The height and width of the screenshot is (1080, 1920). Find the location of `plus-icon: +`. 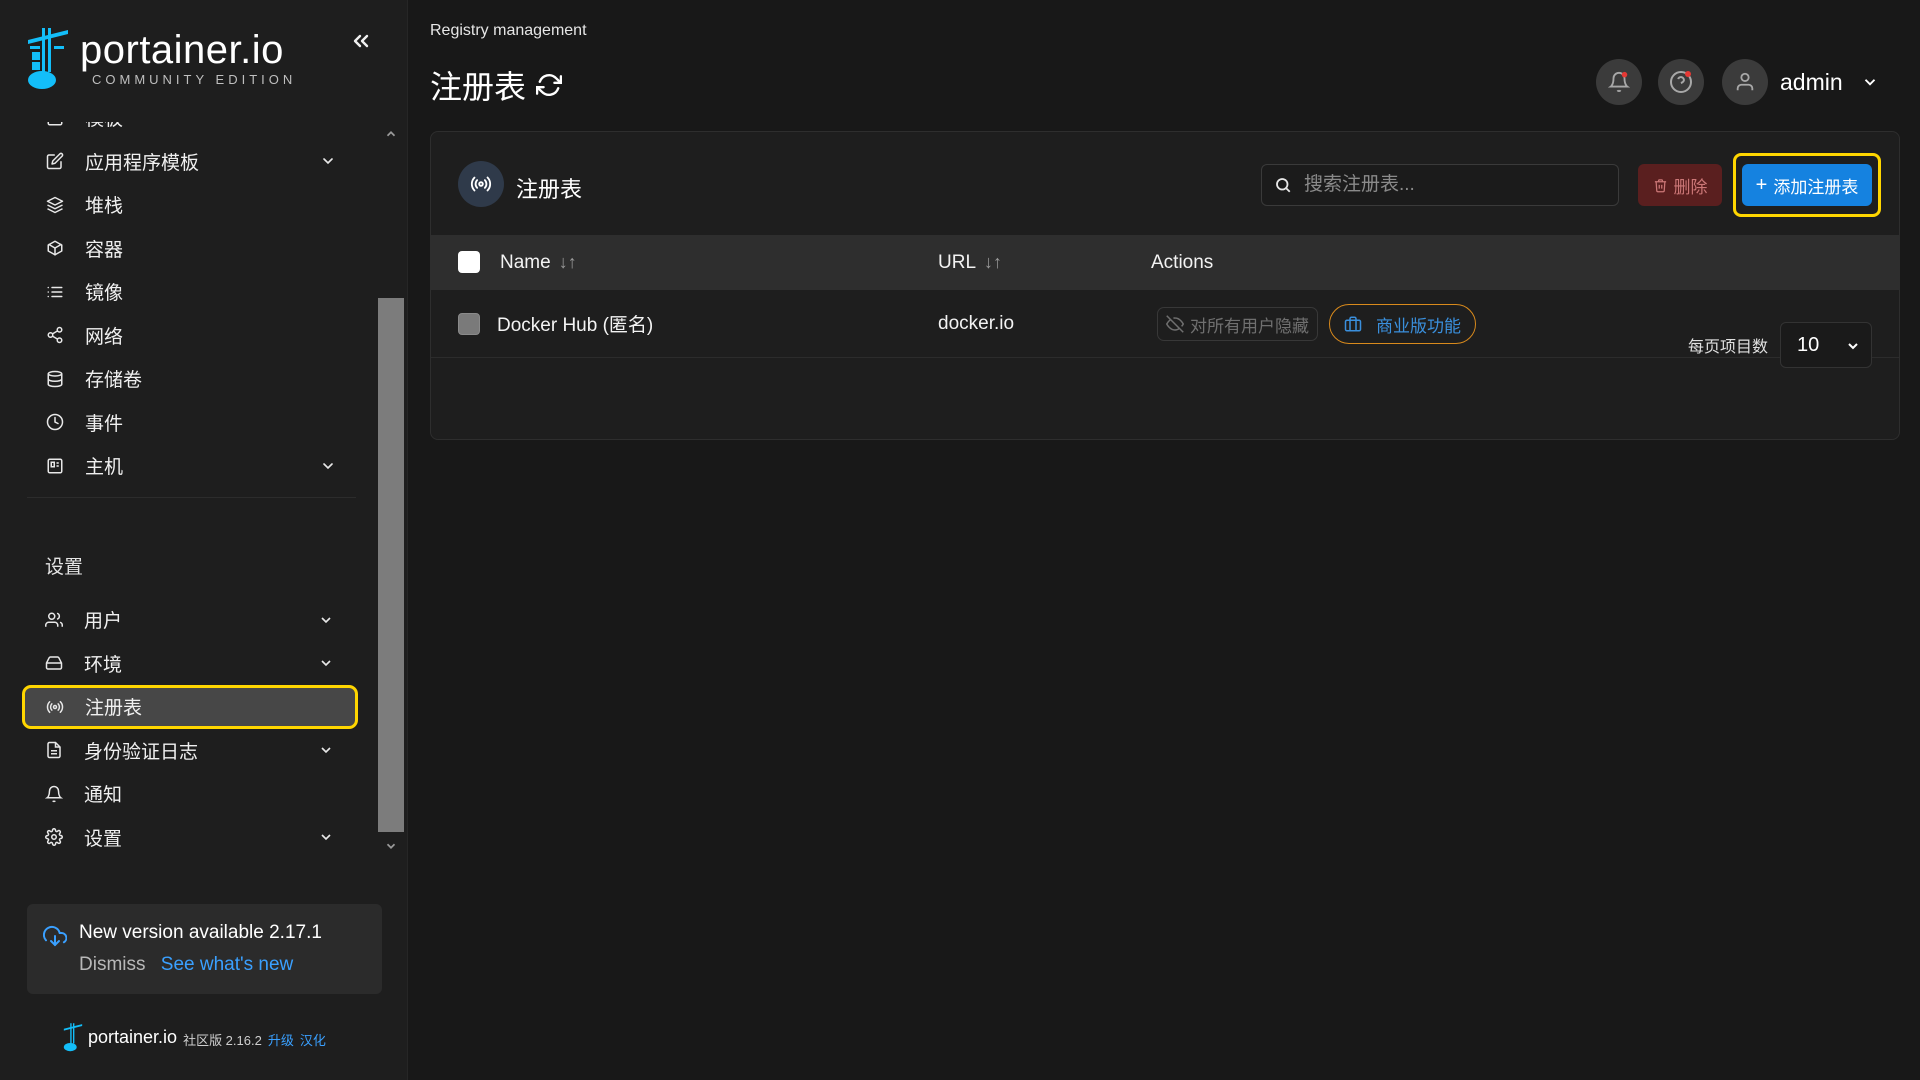

plus-icon: + is located at coordinates (1761, 185).